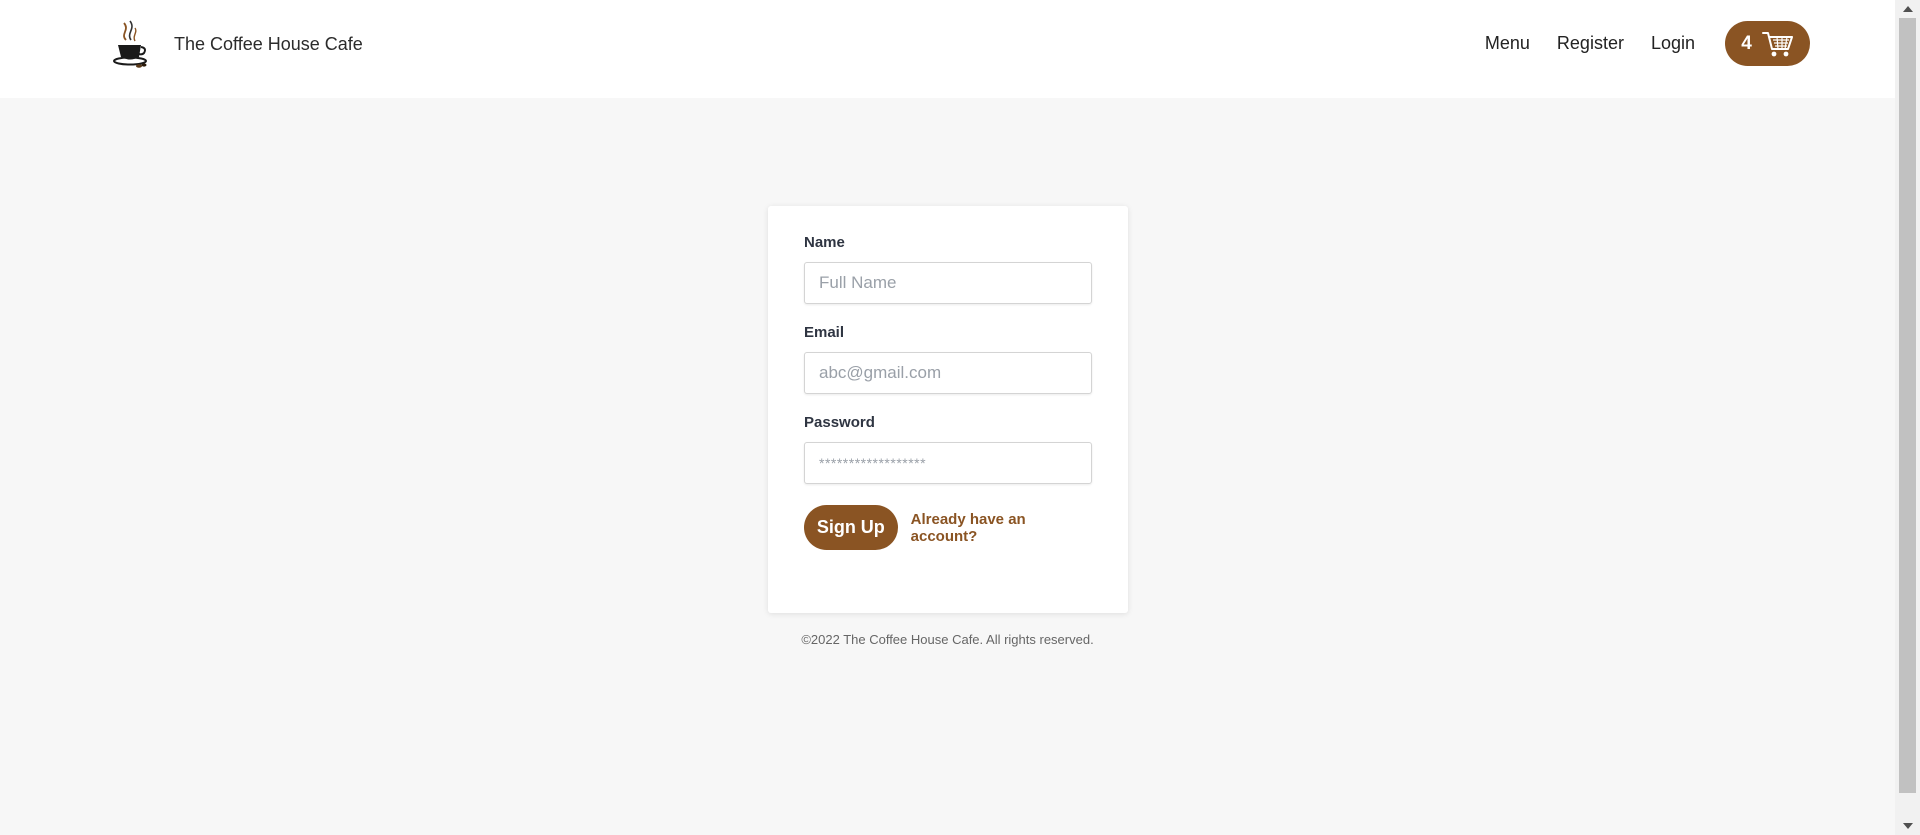 The width and height of the screenshot is (1920, 835). What do you see at coordinates (1746, 43) in the screenshot?
I see `cart-count-badge: 4` at bounding box center [1746, 43].